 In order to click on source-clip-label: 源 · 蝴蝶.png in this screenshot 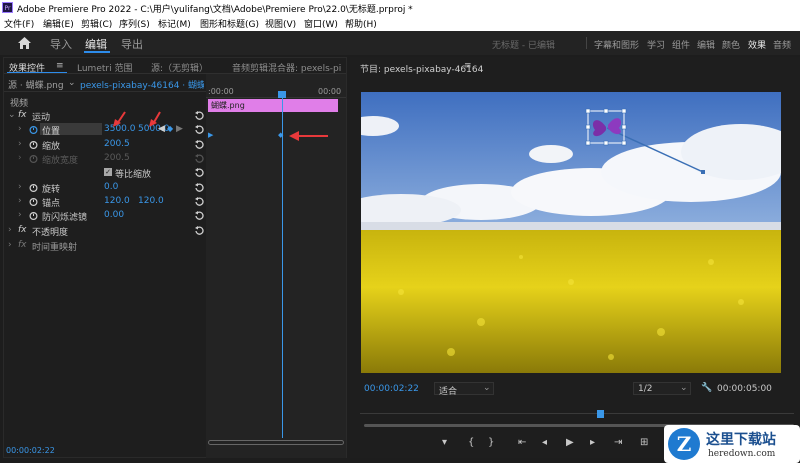, I will do `click(36, 86)`.